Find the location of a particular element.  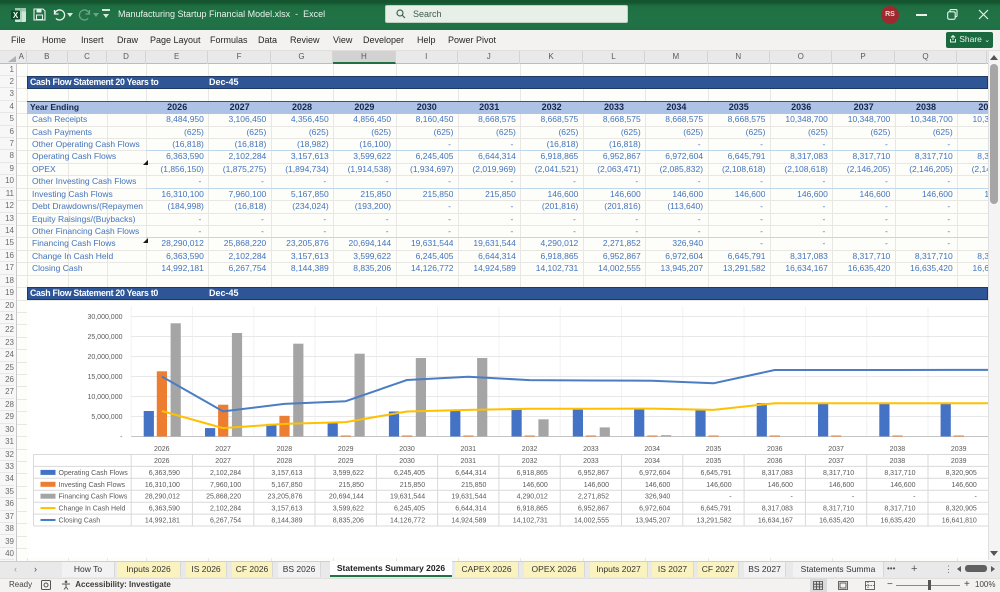

svg-text: 20,000,000 is located at coordinates (104, 357).